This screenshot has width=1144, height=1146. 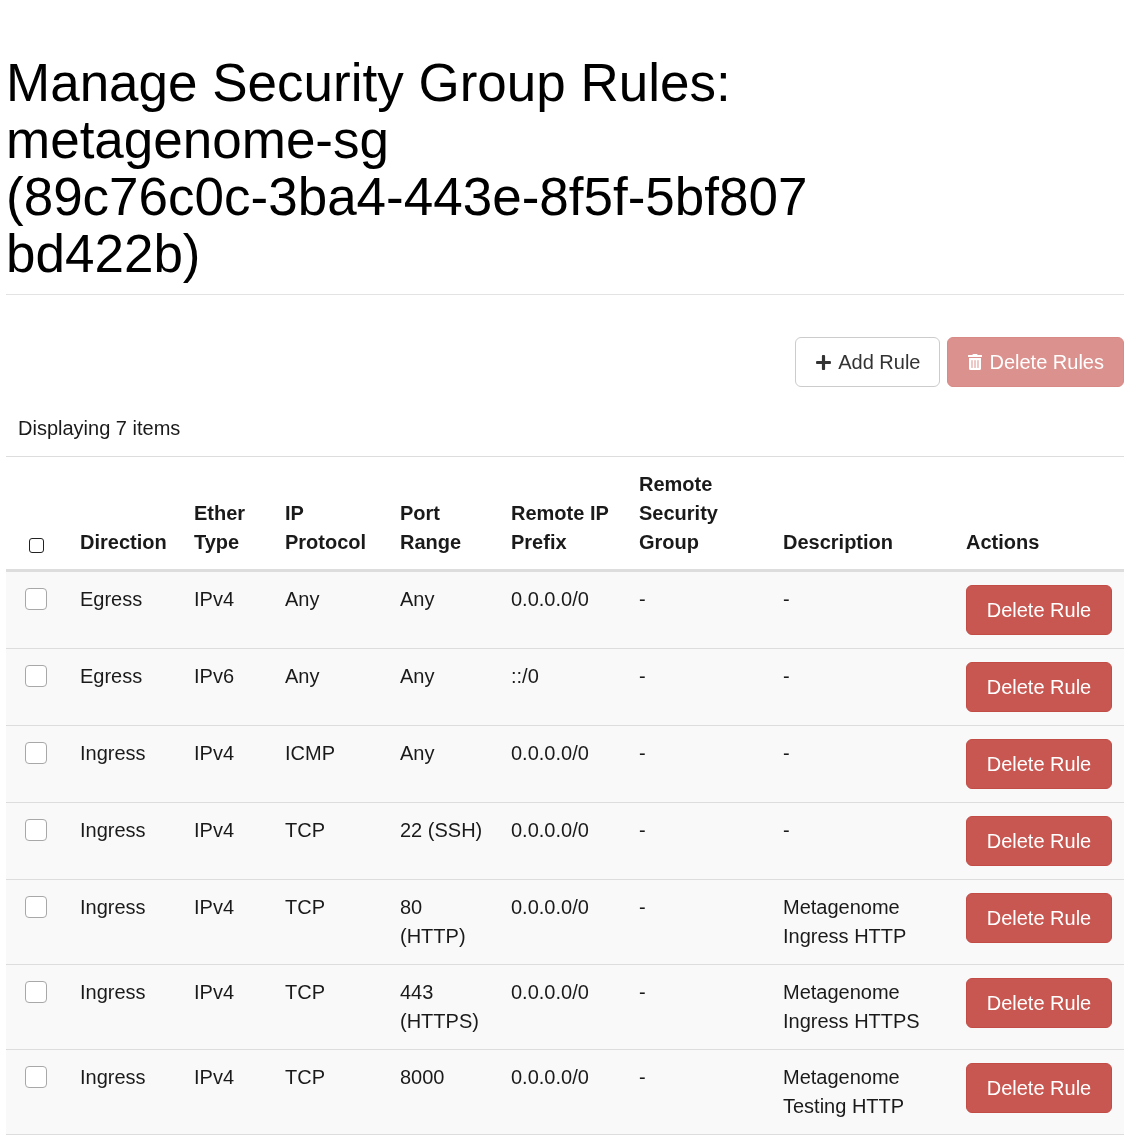 What do you see at coordinates (839, 542) in the screenshot?
I see `column-header: Description` at bounding box center [839, 542].